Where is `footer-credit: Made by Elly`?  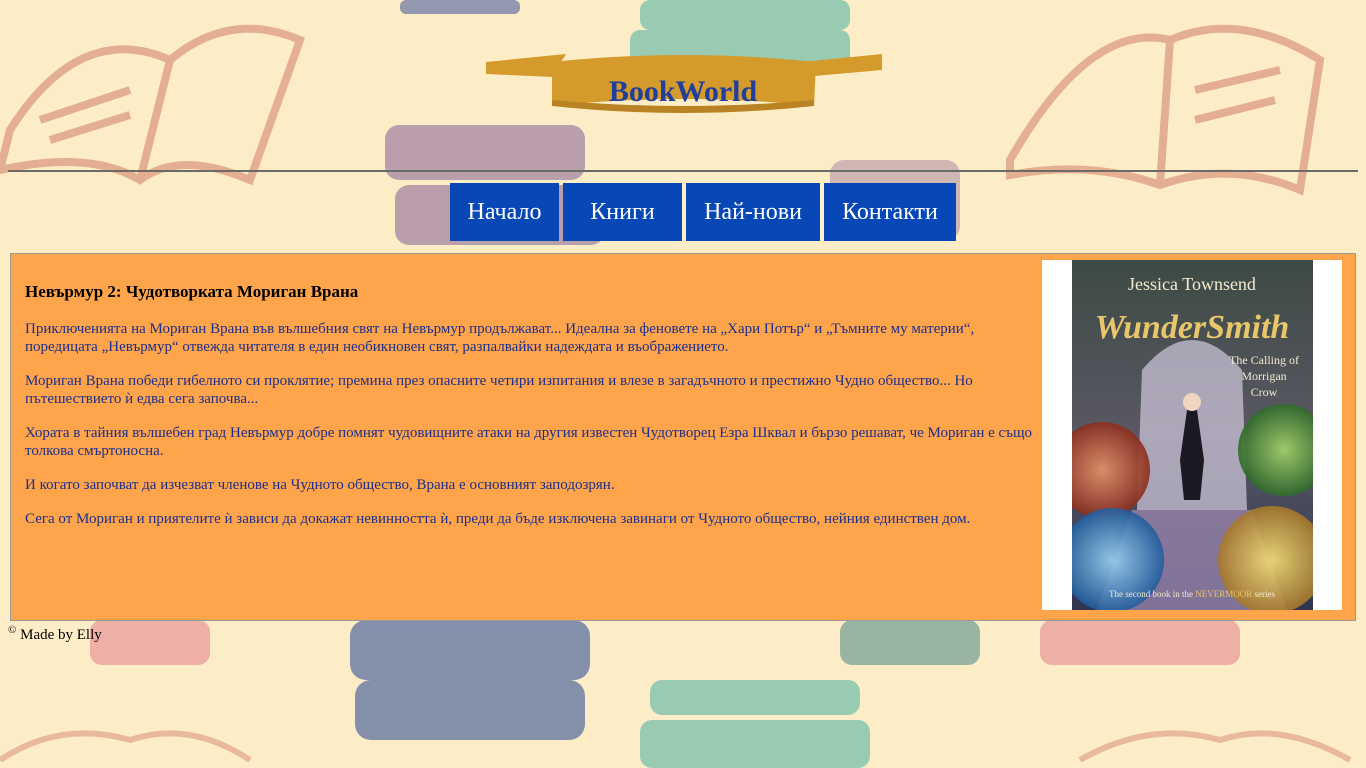 footer-credit: Made by Elly is located at coordinates (61, 635).